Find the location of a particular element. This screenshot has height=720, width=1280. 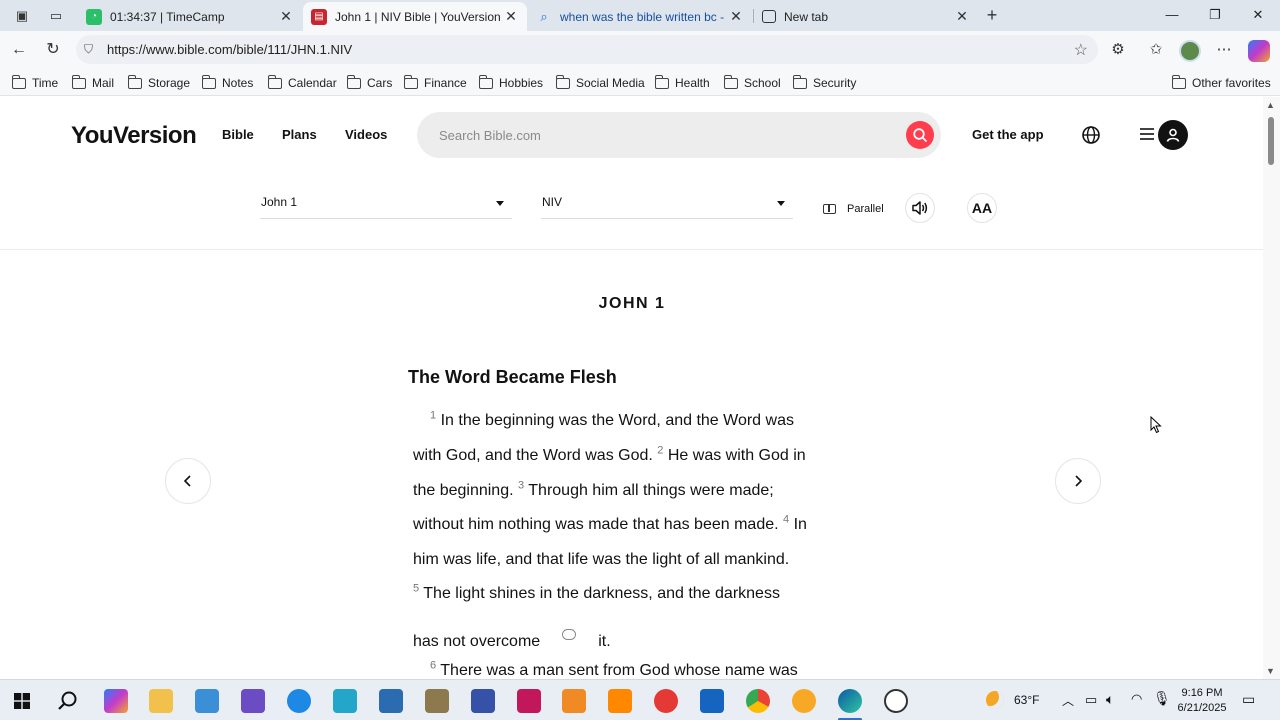

favorite-time: Time is located at coordinates (35, 82).